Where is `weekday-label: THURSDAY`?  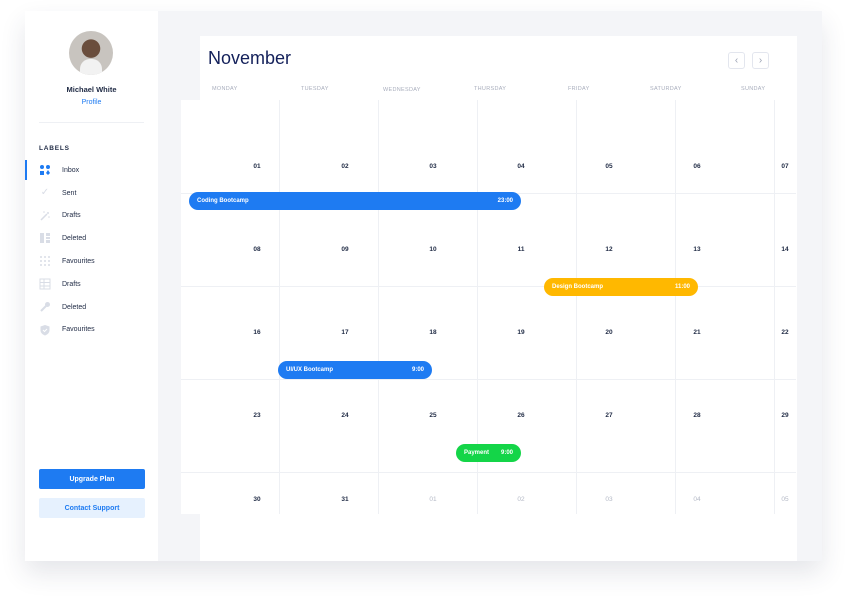
weekday-label: THURSDAY is located at coordinates (490, 89).